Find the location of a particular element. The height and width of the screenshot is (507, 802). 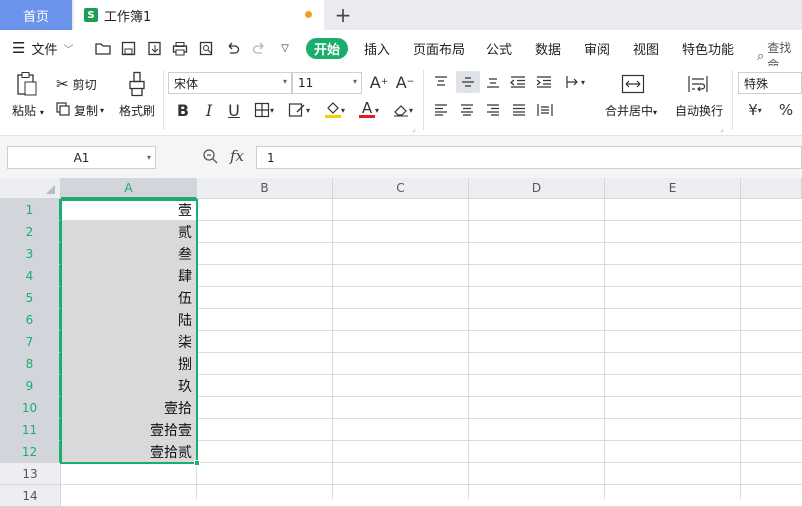

cell-style-button: ▾ is located at coordinates (299, 110).